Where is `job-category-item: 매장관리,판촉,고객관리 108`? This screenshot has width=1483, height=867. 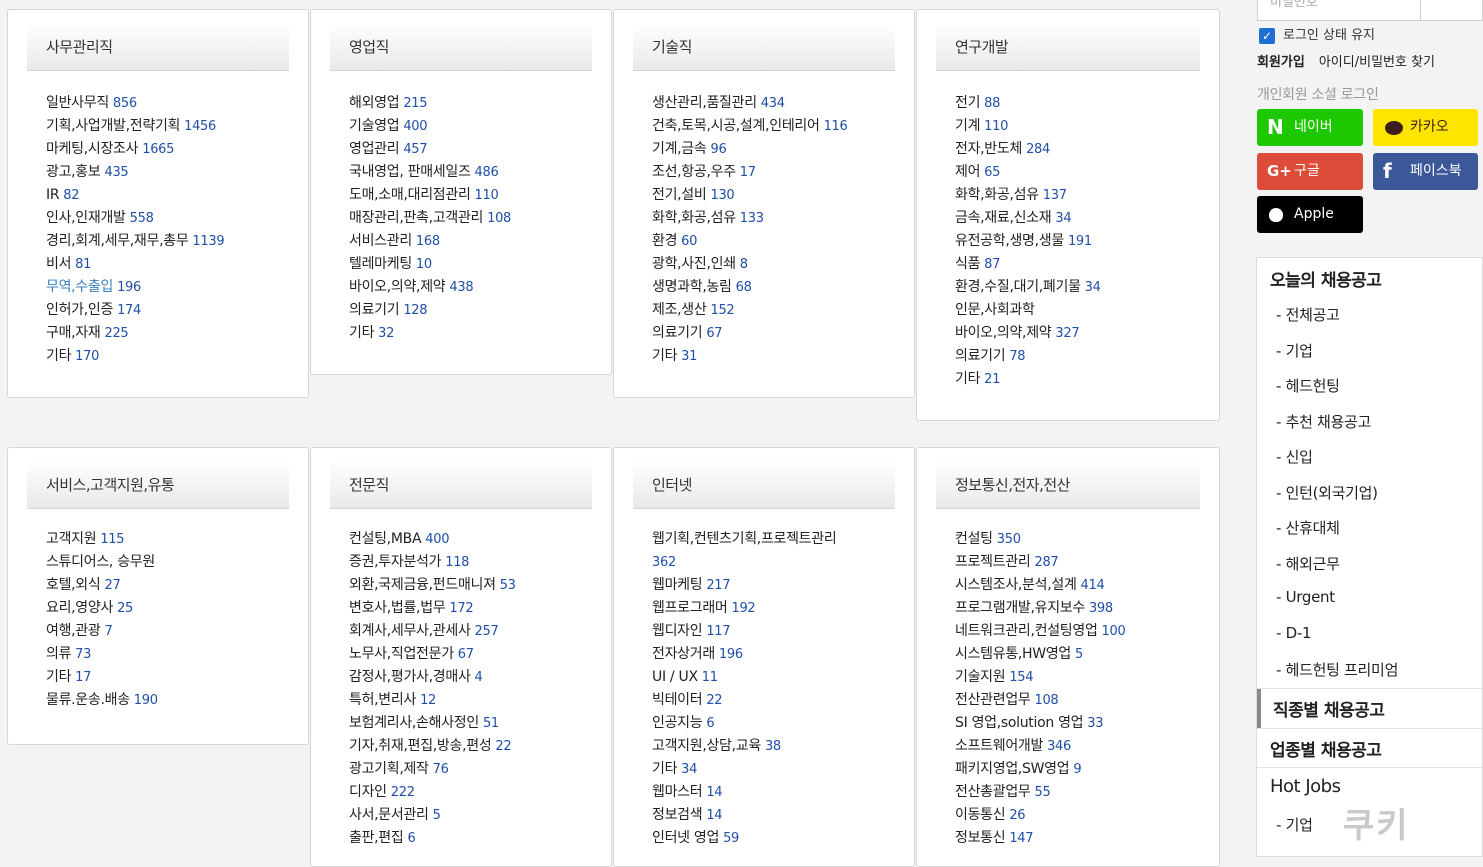
job-category-item: 매장관리,판촉,고객관리 108 is located at coordinates (476, 218).